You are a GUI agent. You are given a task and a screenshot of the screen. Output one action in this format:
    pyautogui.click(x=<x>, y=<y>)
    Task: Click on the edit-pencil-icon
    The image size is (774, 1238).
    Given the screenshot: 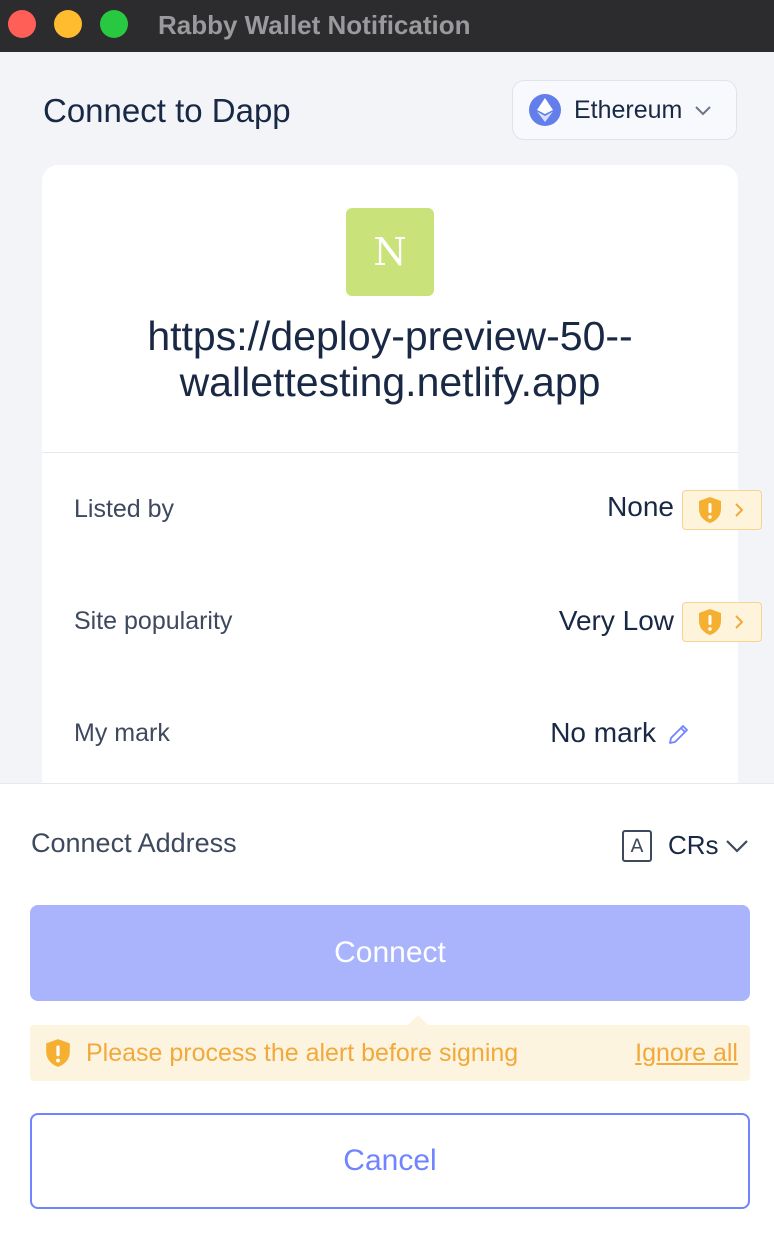 What is the action you would take?
    pyautogui.click(x=679, y=734)
    